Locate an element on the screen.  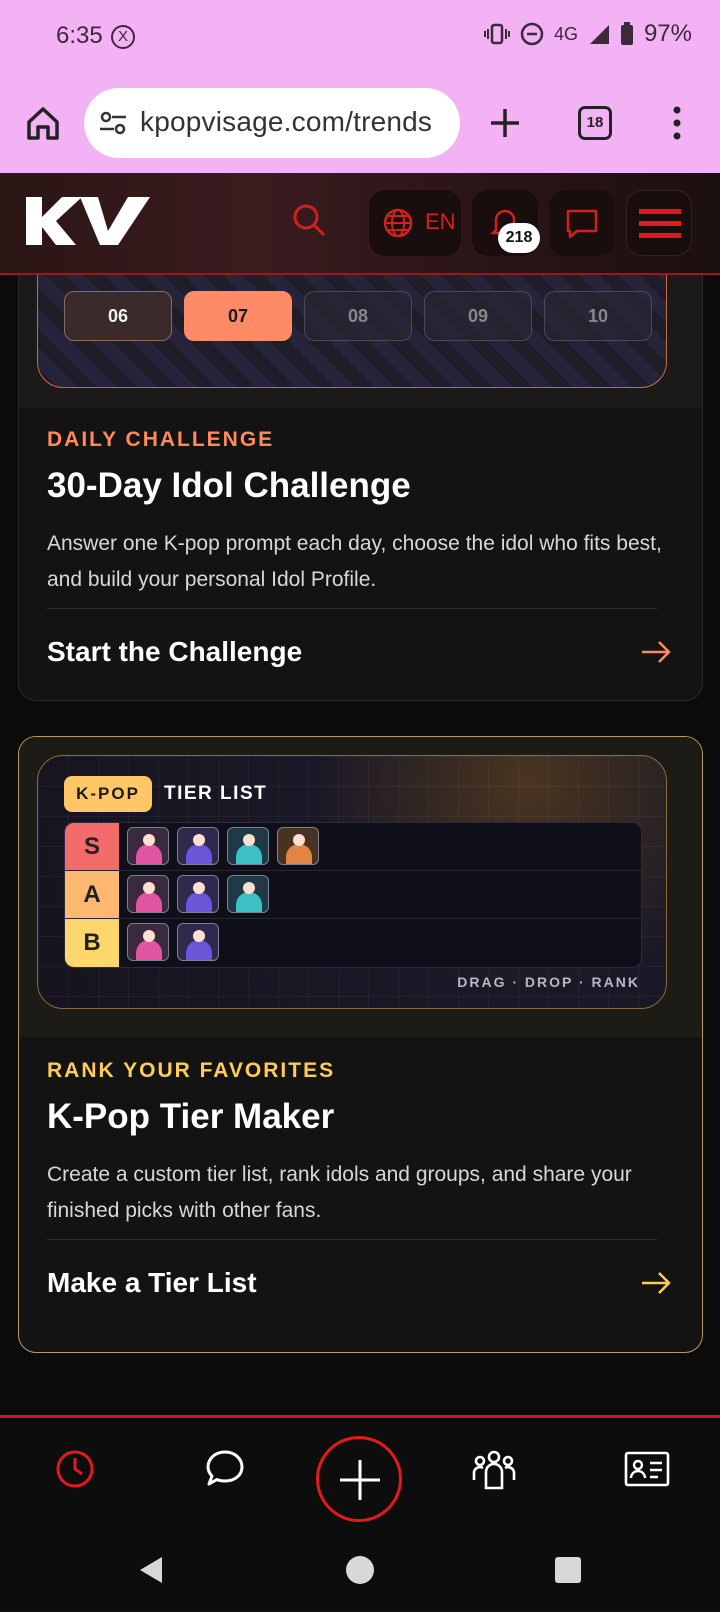
signal-icon is located at coordinates (599, 34).